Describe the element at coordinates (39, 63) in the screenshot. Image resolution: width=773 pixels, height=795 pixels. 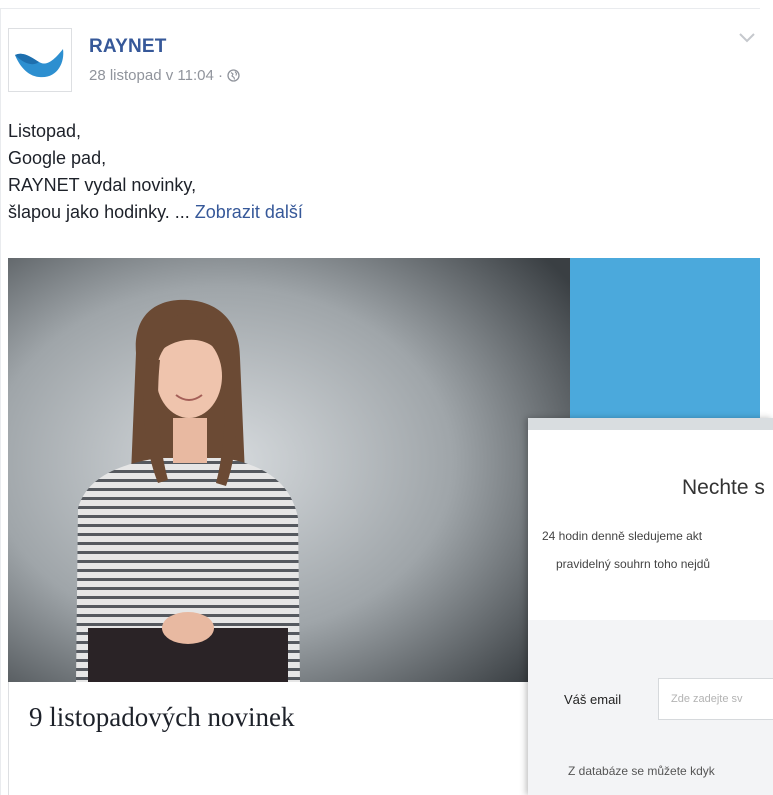
I see `raynet-bird-logo-icon` at that location.